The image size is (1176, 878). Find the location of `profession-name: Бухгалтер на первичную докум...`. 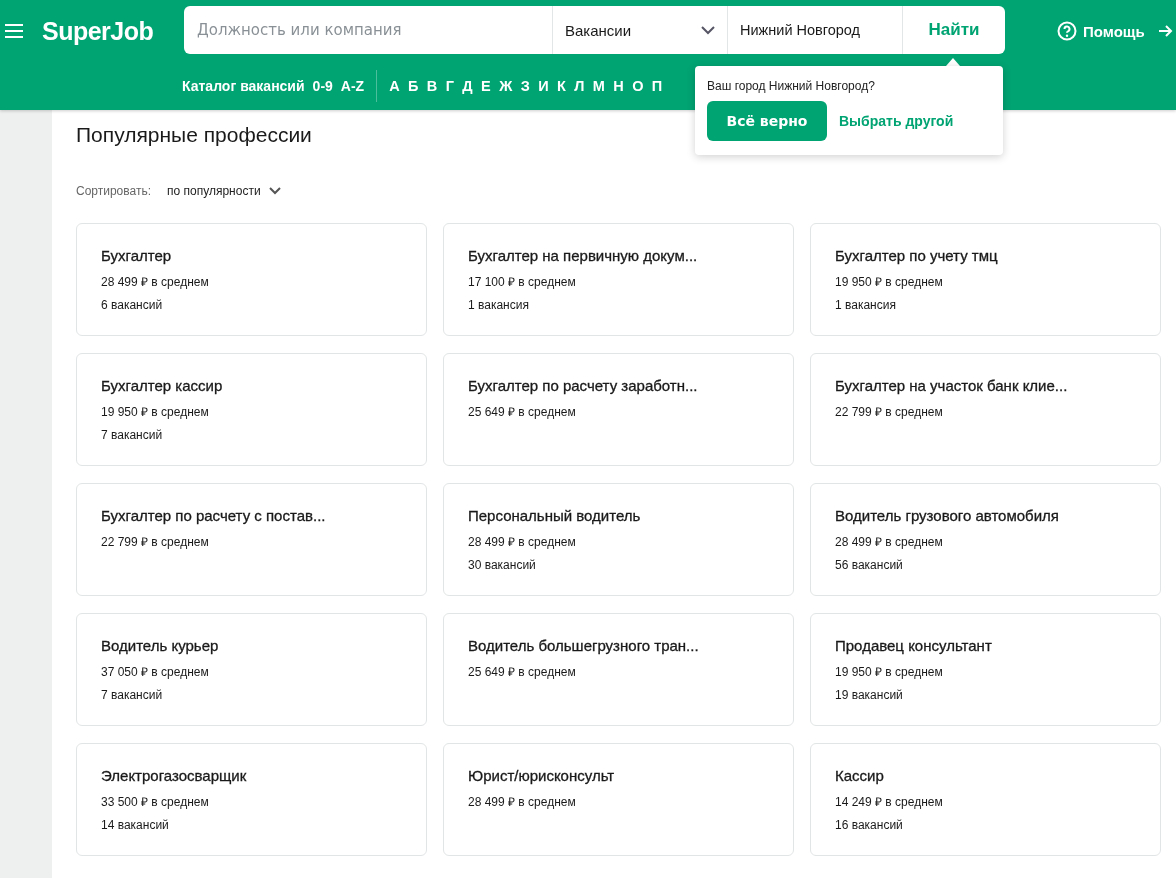

profession-name: Бухгалтер на первичную докум... is located at coordinates (583, 255).